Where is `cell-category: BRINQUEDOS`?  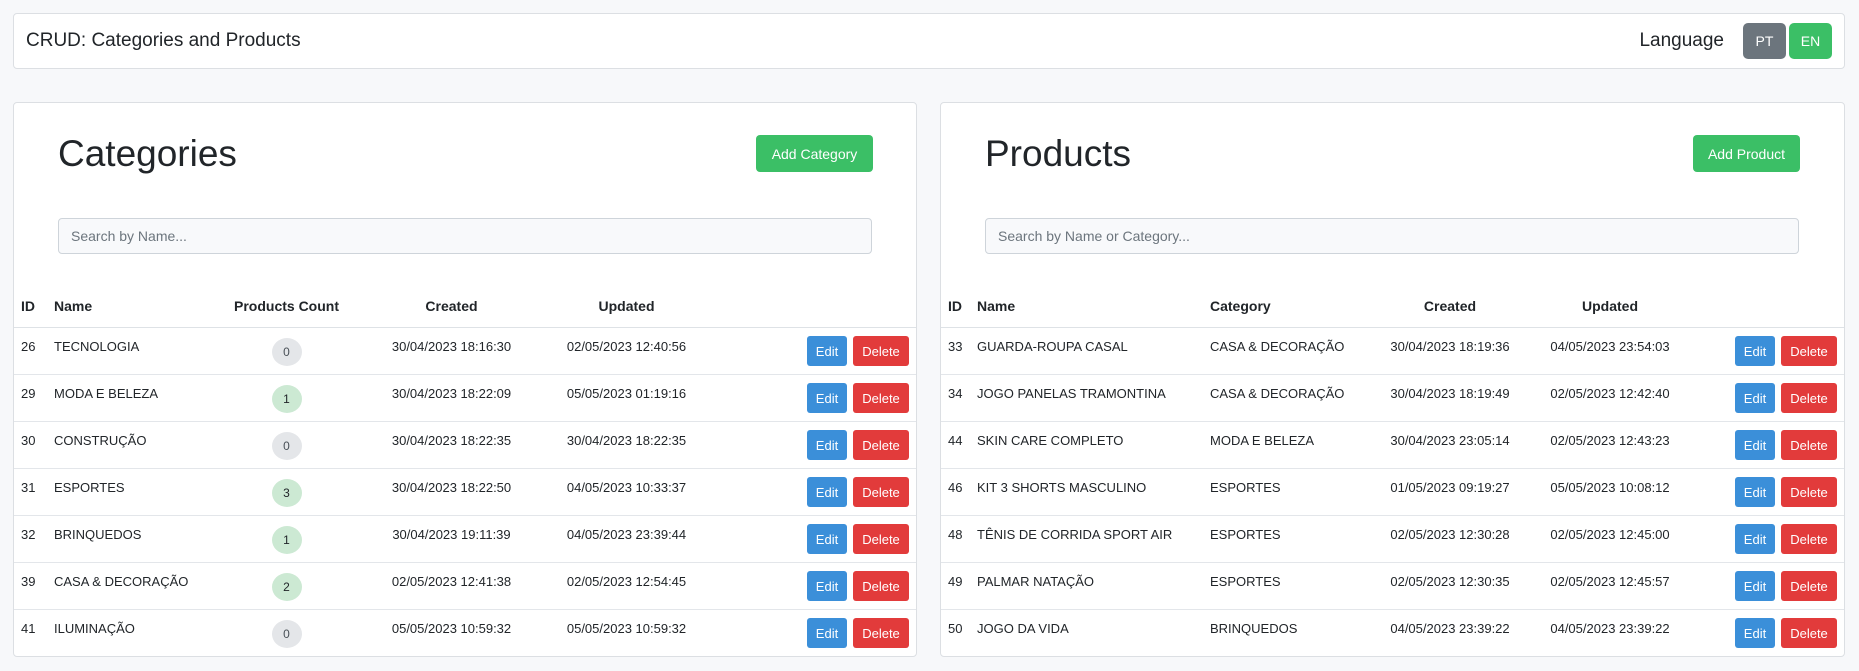 cell-category: BRINQUEDOS is located at coordinates (1290, 633).